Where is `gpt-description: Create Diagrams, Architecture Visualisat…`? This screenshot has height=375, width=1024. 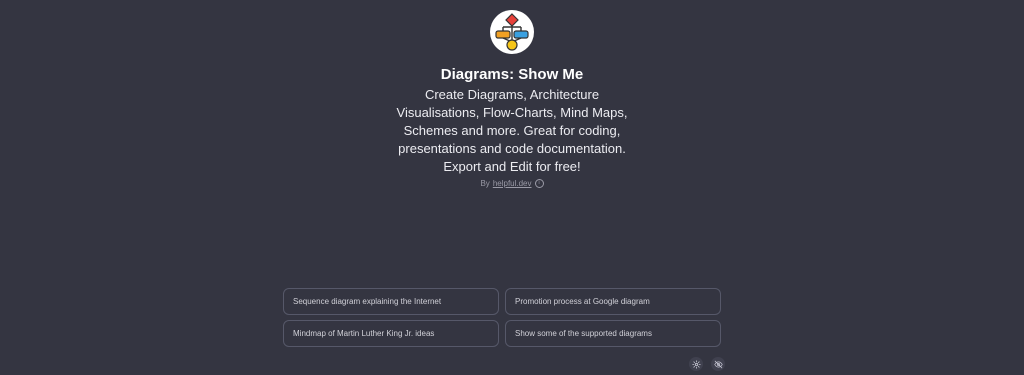 gpt-description: Create Diagrams, Architecture Visualisat… is located at coordinates (512, 130).